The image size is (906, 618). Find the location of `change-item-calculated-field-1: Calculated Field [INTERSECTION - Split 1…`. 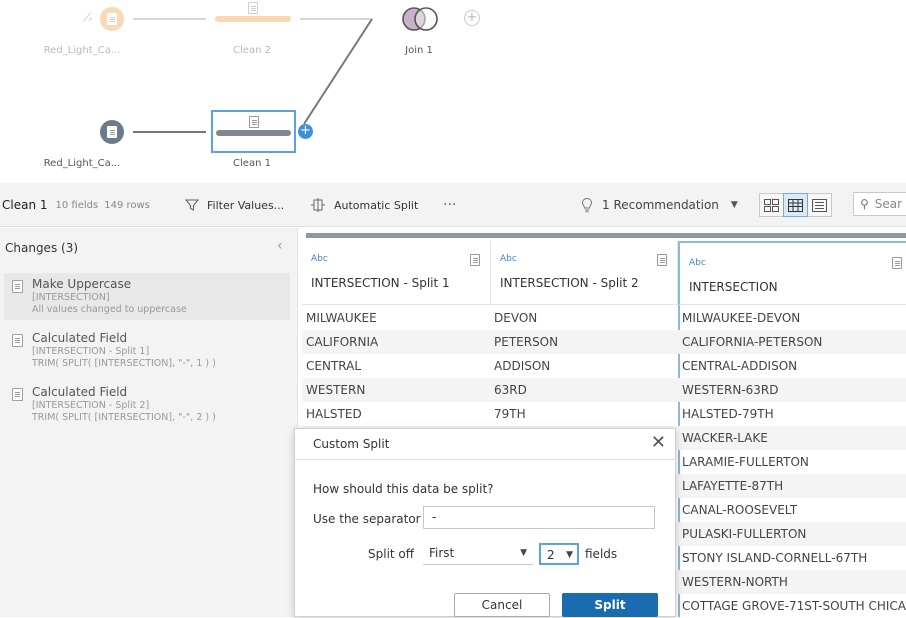

change-item-calculated-field-1: Calculated Field [INTERSECTION - Split 1… is located at coordinates (147, 350).